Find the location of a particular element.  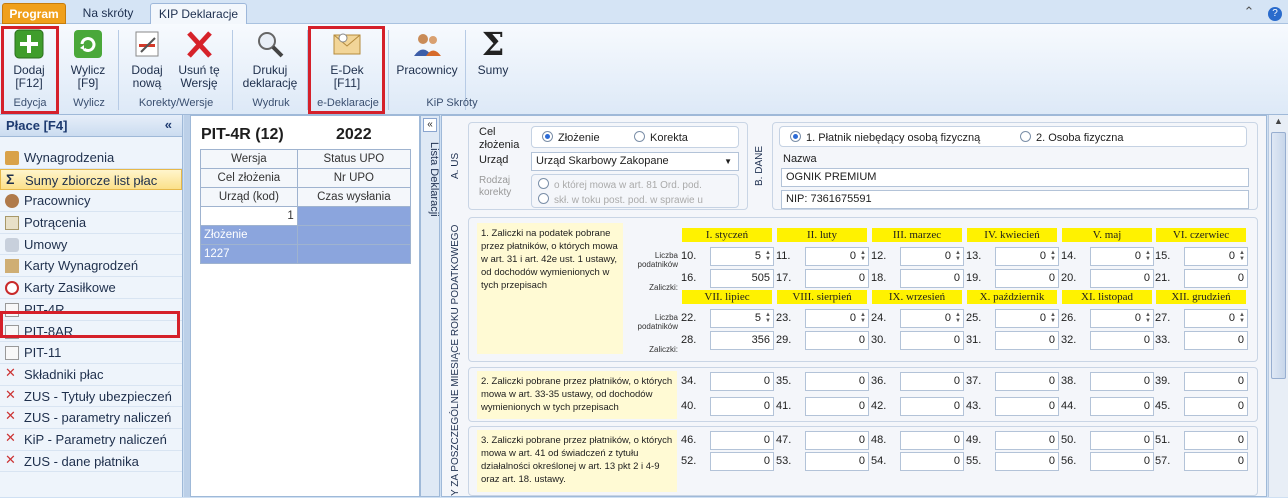

nav-potracenia: Potrącenia is located at coordinates (91, 223).